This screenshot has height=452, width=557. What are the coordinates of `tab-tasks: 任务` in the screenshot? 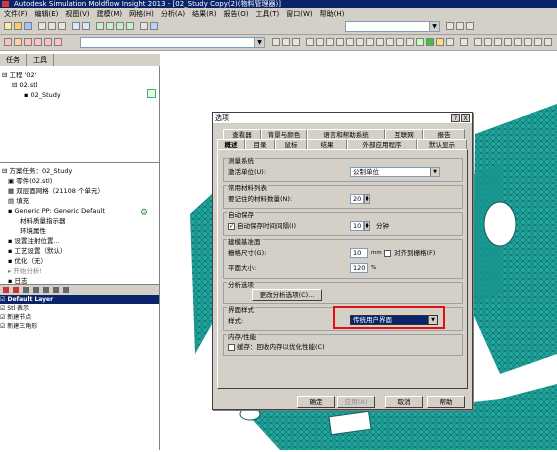 It's located at (13, 60).